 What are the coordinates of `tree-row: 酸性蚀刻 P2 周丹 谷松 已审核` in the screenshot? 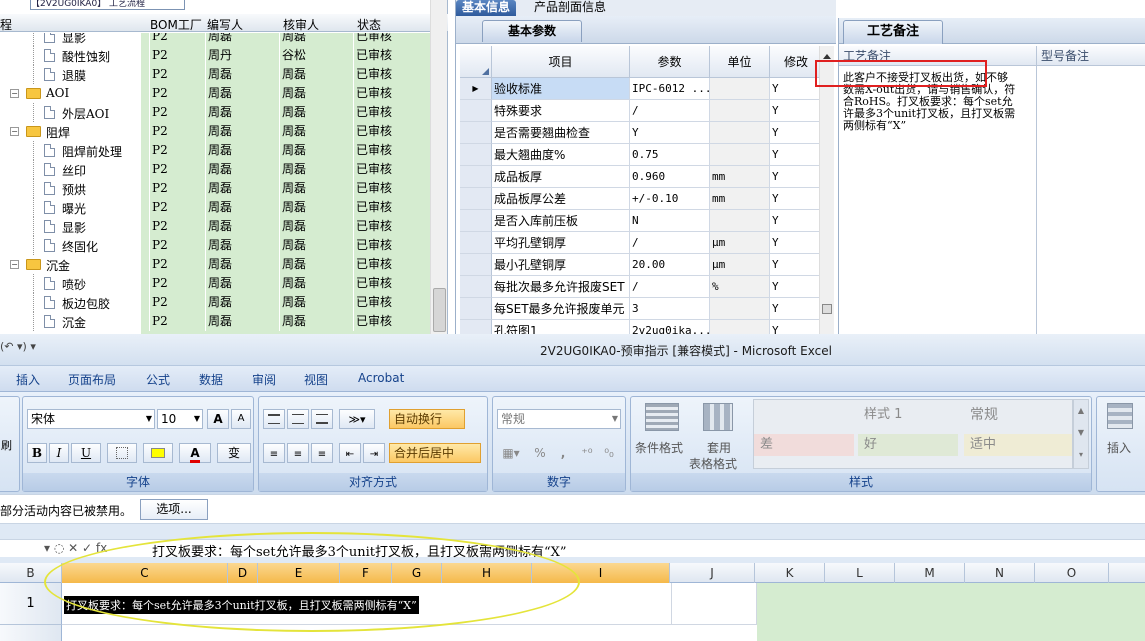 It's located at (215, 55).